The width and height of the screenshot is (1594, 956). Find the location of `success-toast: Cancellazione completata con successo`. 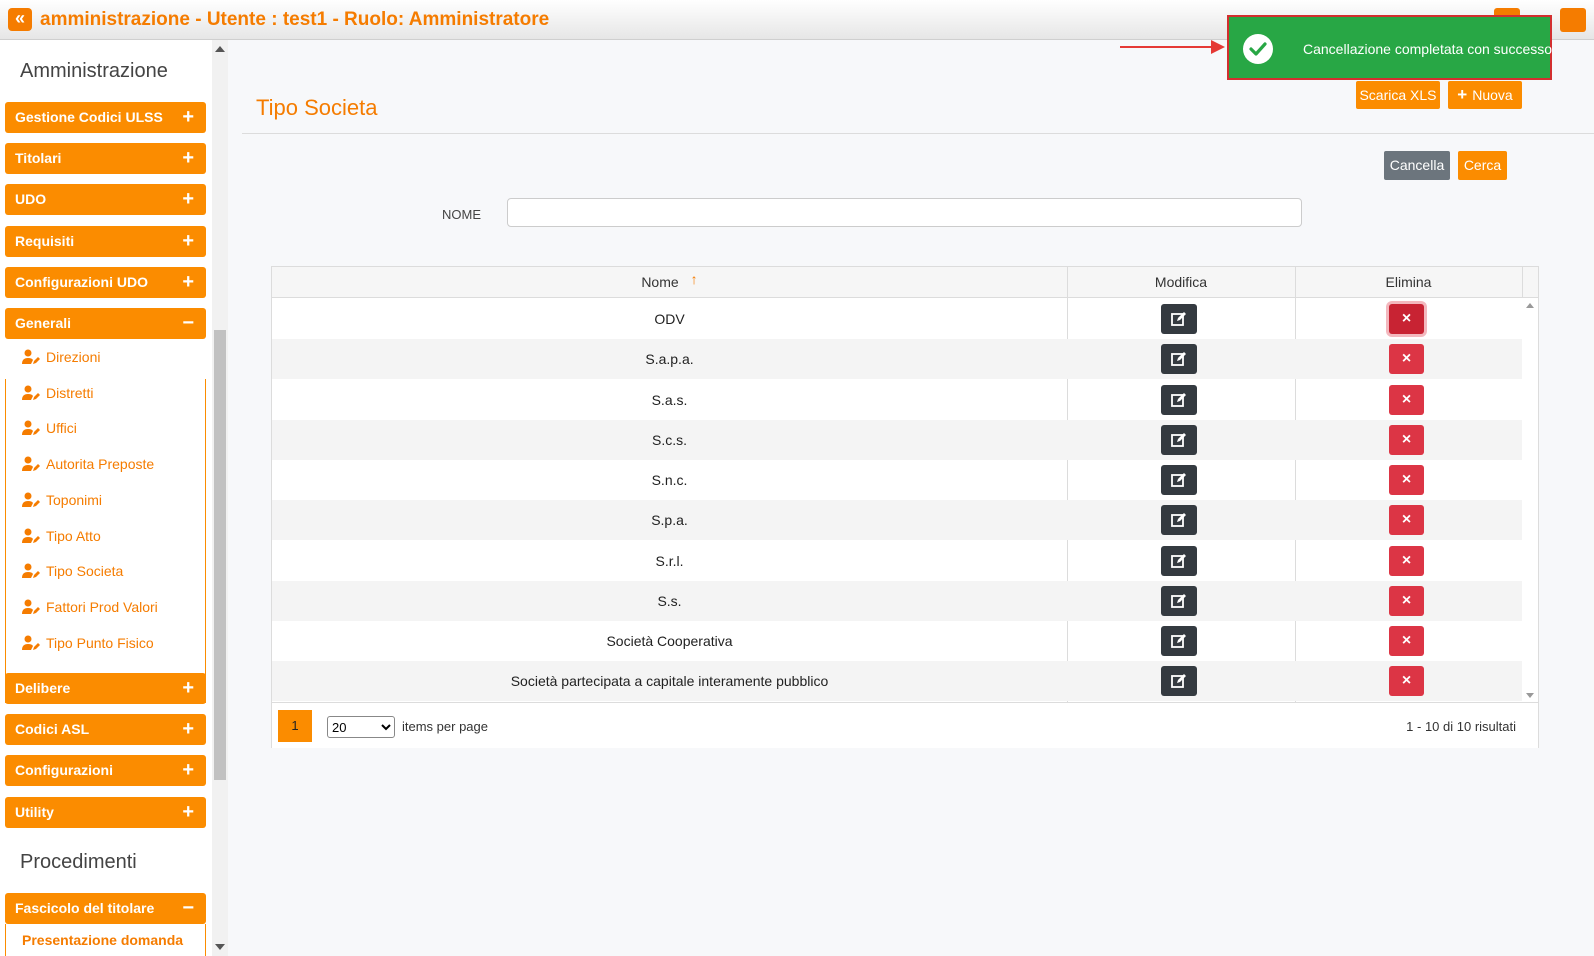

success-toast: Cancellazione completata con successo is located at coordinates (1389, 47).